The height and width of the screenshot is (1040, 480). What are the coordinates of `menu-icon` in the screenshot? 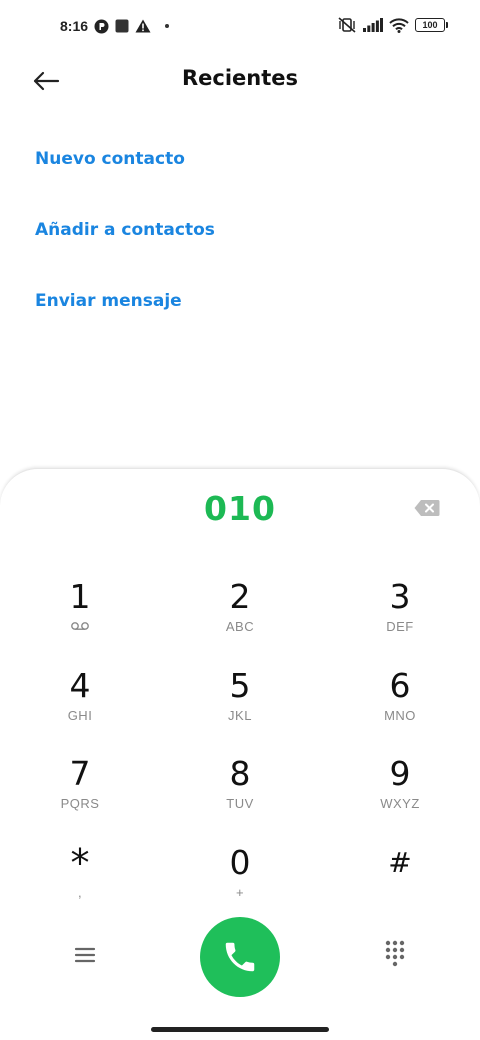 It's located at (85, 955).